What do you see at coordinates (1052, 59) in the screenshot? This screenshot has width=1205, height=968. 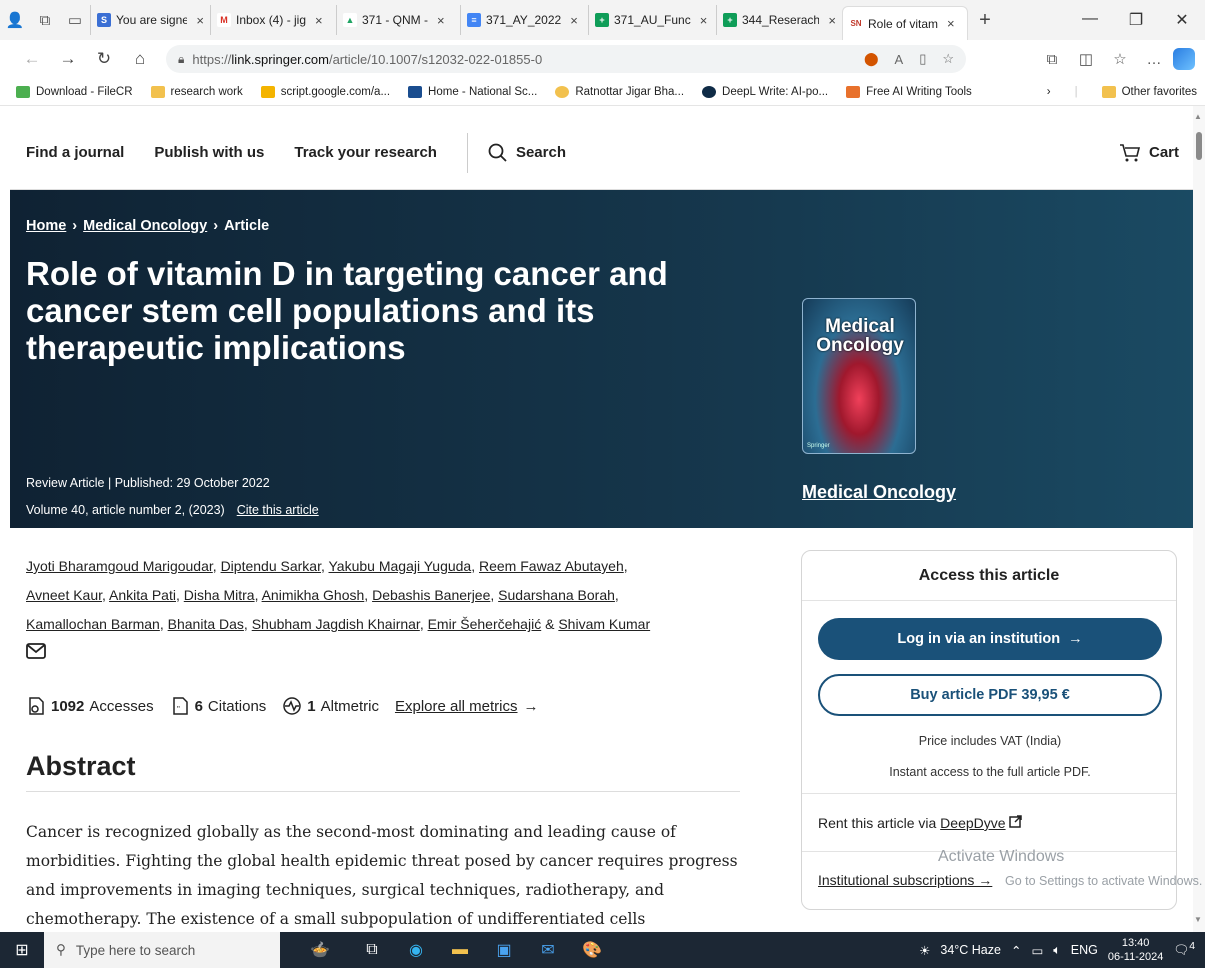 I see `extensions-icon: ⧉` at bounding box center [1052, 59].